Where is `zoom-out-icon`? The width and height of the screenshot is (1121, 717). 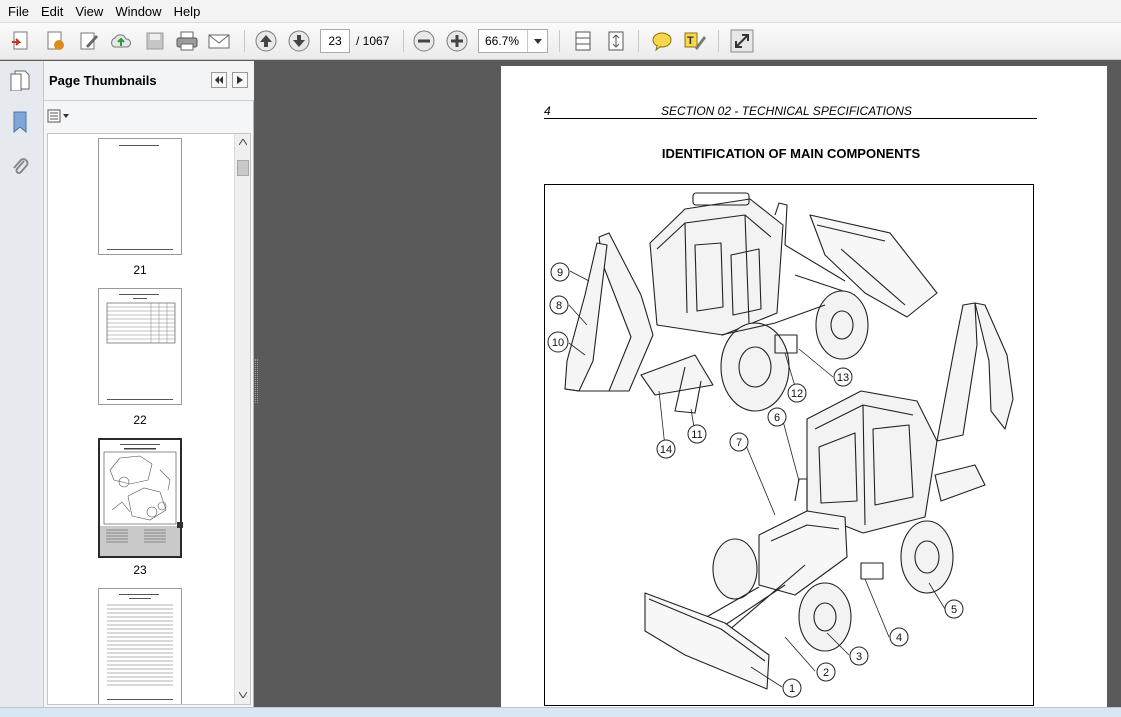
zoom-out-icon is located at coordinates (424, 41).